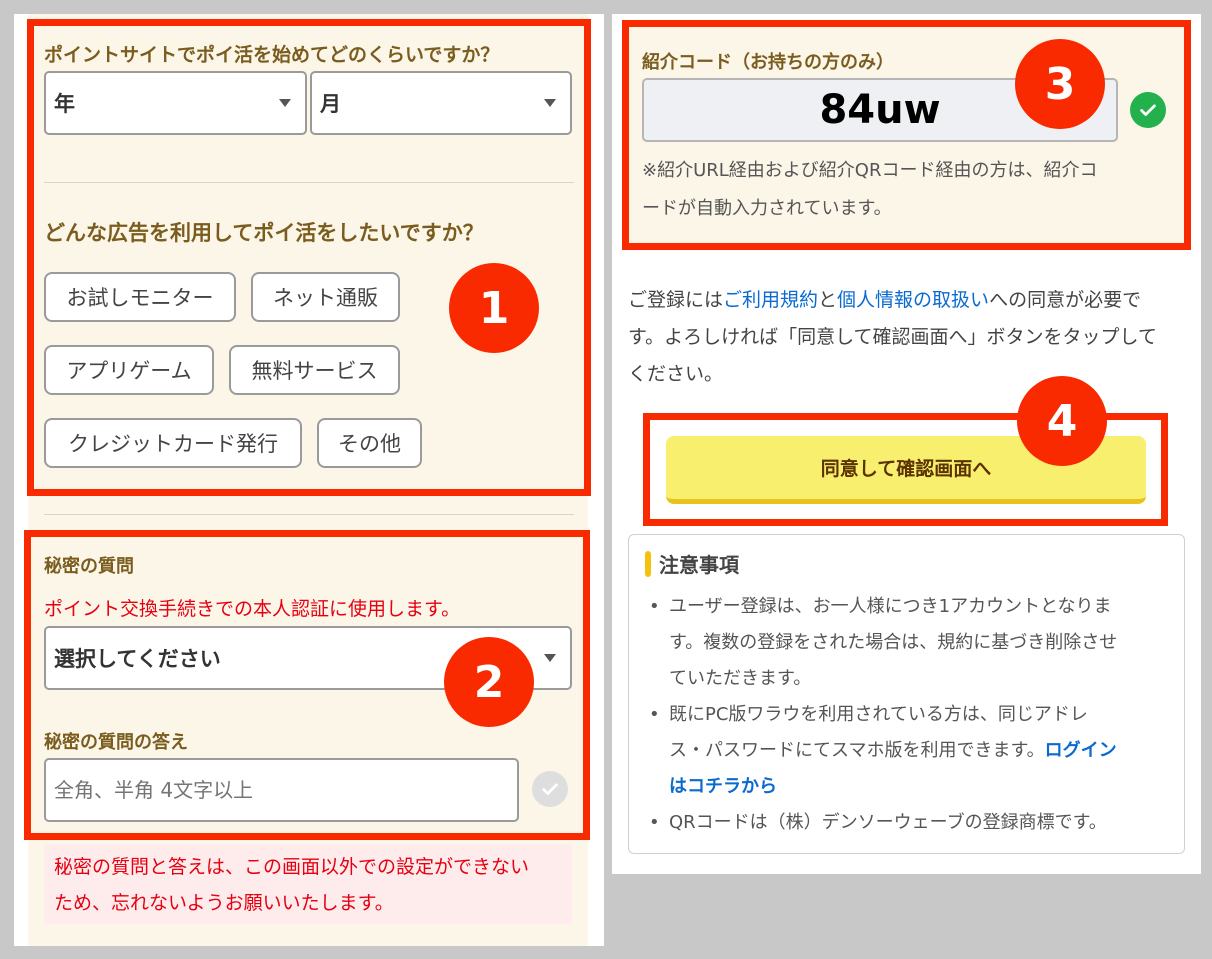 The image size is (1212, 959). What do you see at coordinates (890, 606) in the screenshot?
I see `note-item-1-line-1: ユーザー登録は、お一人様につき1アカウントとなりま` at bounding box center [890, 606].